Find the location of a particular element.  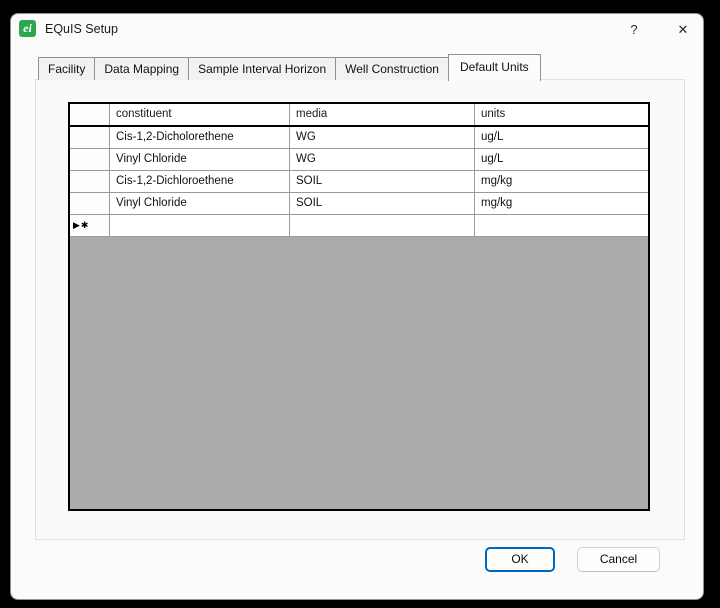

table-row: Vinyl Chloride WG ug/L is located at coordinates (359, 160).